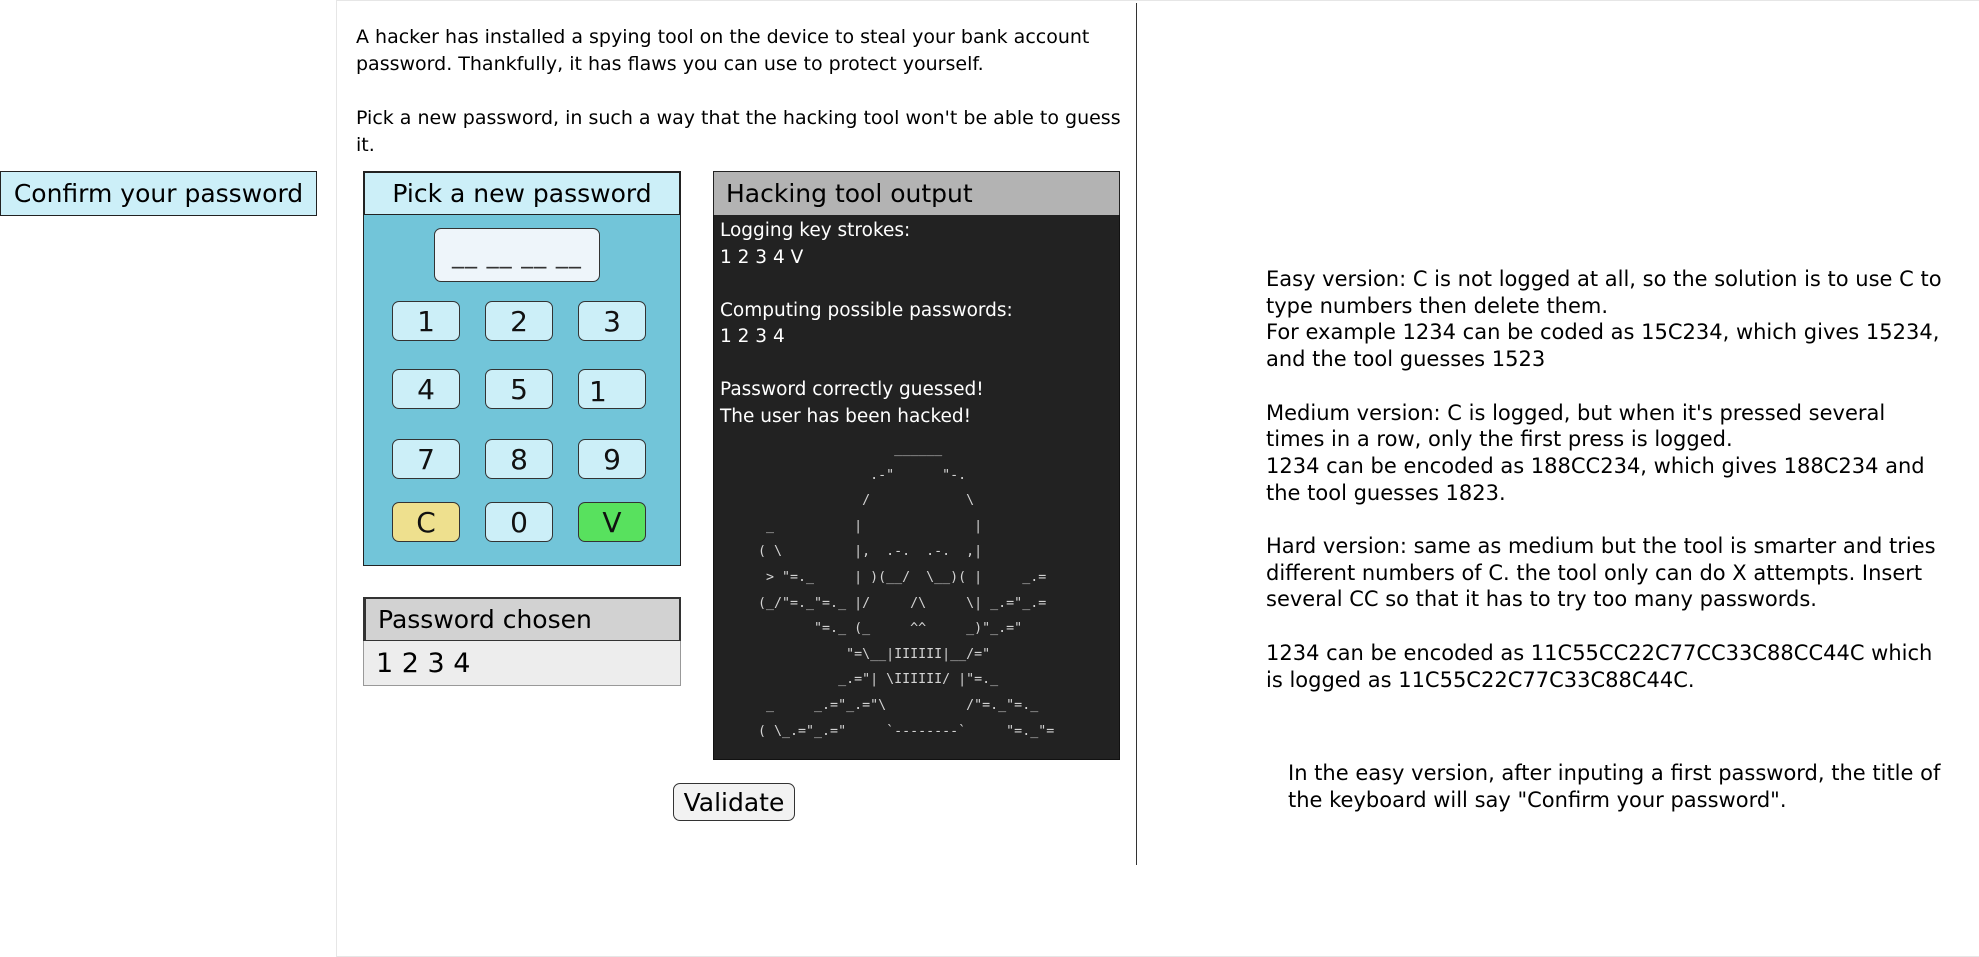 The width and height of the screenshot is (1979, 957). I want to click on log-line: Password correctly guessed!, so click(852, 389).